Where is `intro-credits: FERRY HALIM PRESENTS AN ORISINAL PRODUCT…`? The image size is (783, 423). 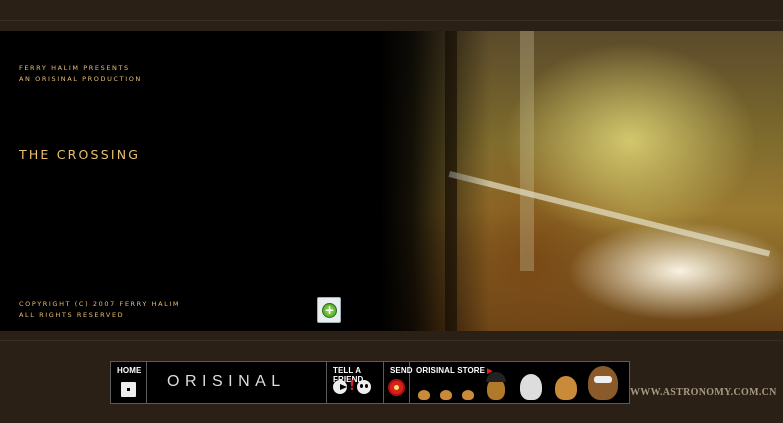 intro-credits: FERRY HALIM PRESENTS AN ORISINAL PRODUCT… is located at coordinates (80, 74).